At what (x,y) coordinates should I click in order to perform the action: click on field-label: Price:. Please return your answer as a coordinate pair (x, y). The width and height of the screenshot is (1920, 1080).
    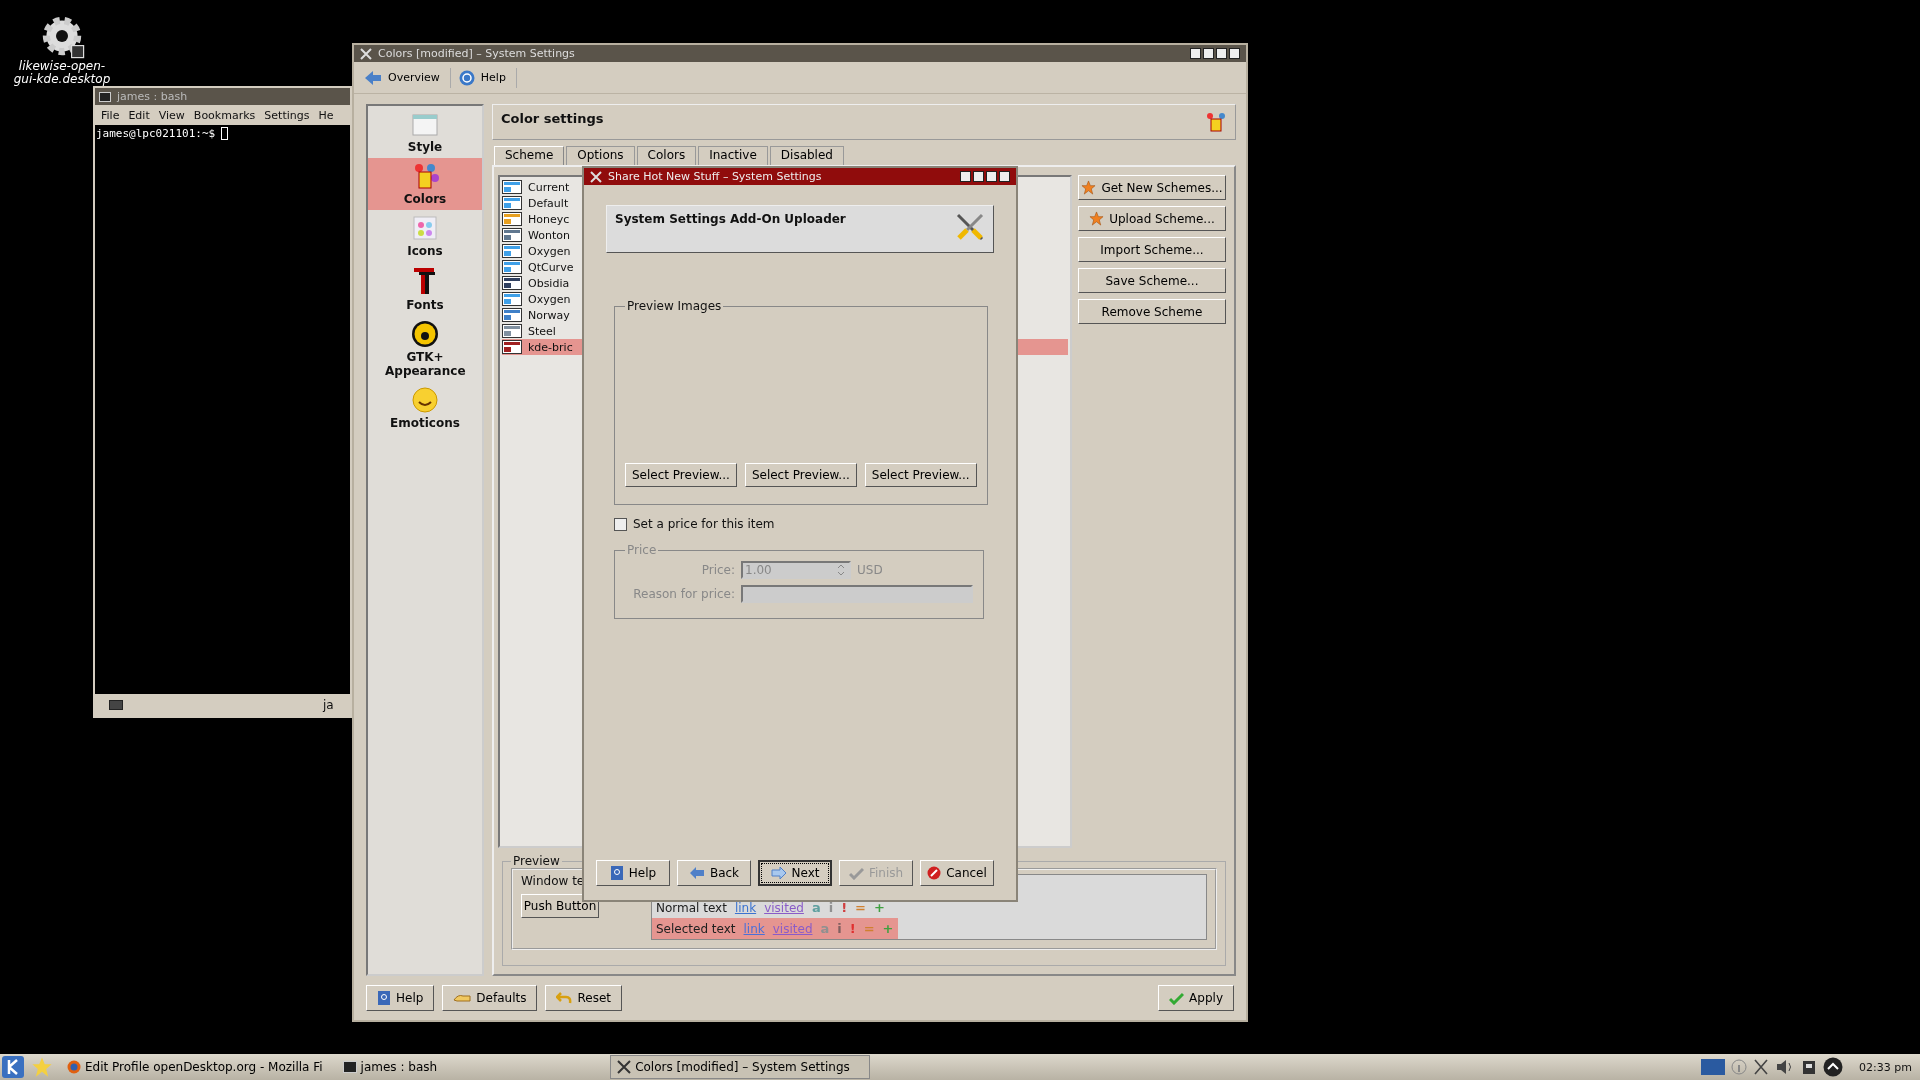
    Looking at the image, I should click on (717, 570).